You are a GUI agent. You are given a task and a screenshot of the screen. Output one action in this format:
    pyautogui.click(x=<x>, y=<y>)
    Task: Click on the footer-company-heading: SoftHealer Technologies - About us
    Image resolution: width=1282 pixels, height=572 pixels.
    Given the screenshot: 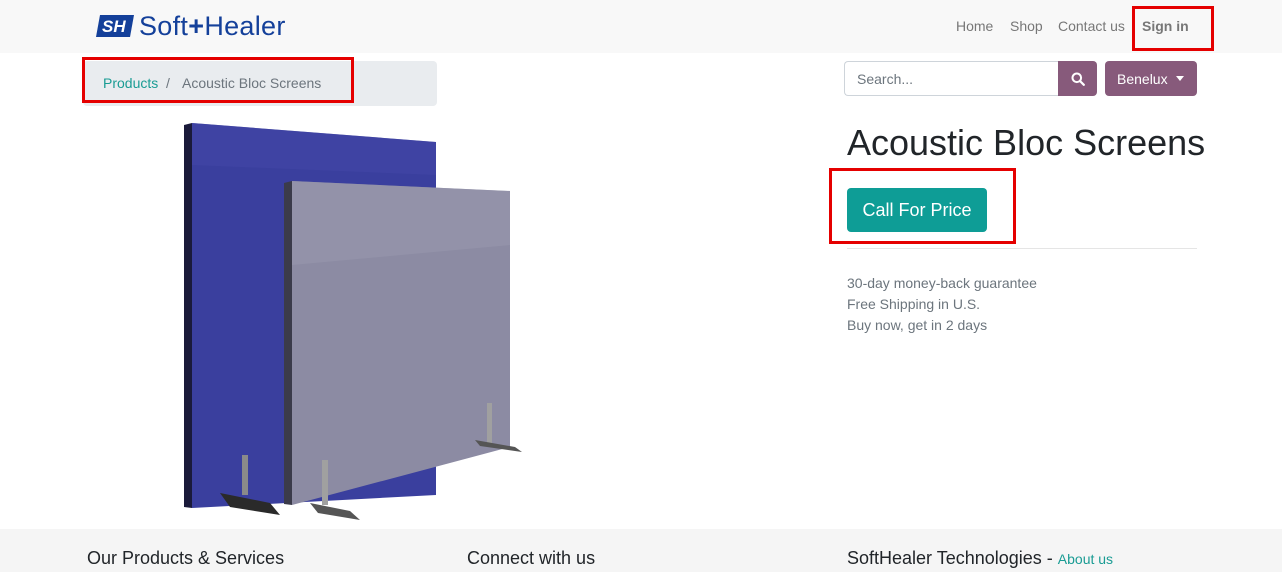 What is the action you would take?
    pyautogui.click(x=980, y=558)
    